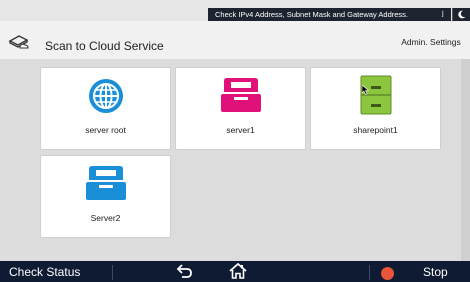 This screenshot has width=470, height=282. Describe the element at coordinates (387, 273) in the screenshot. I see `stop-indicator-icon` at that location.